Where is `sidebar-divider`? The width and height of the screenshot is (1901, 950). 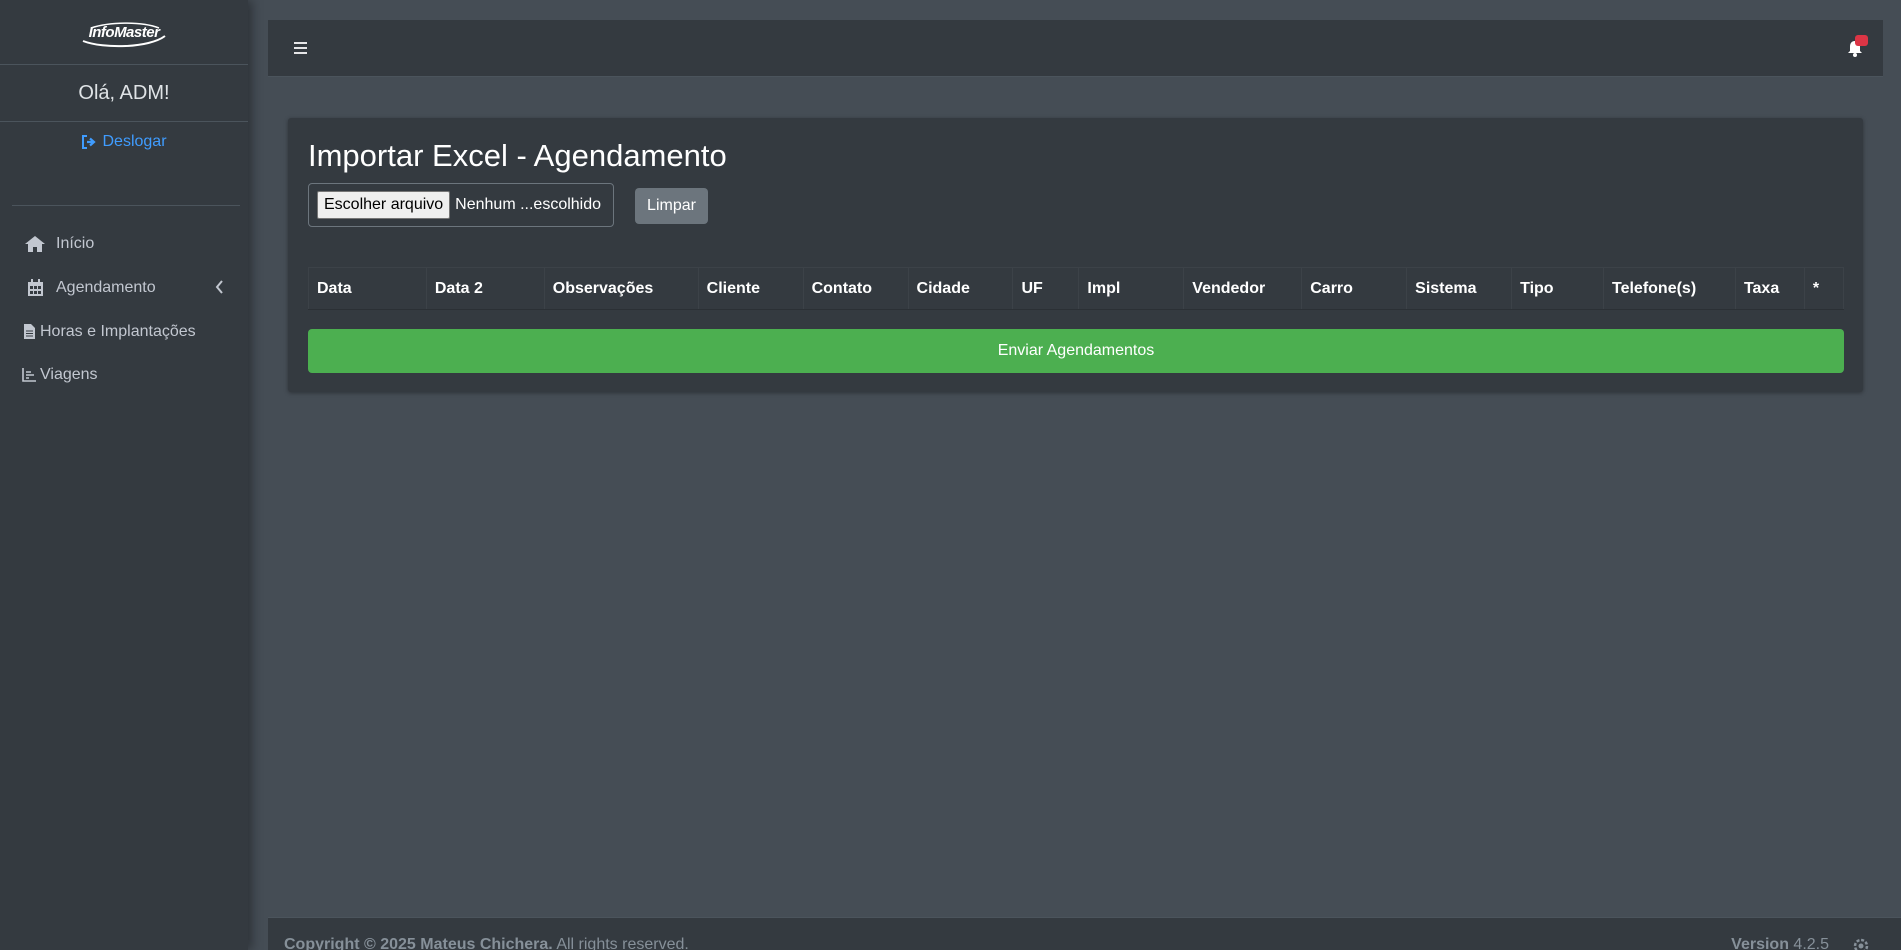 sidebar-divider is located at coordinates (126, 205).